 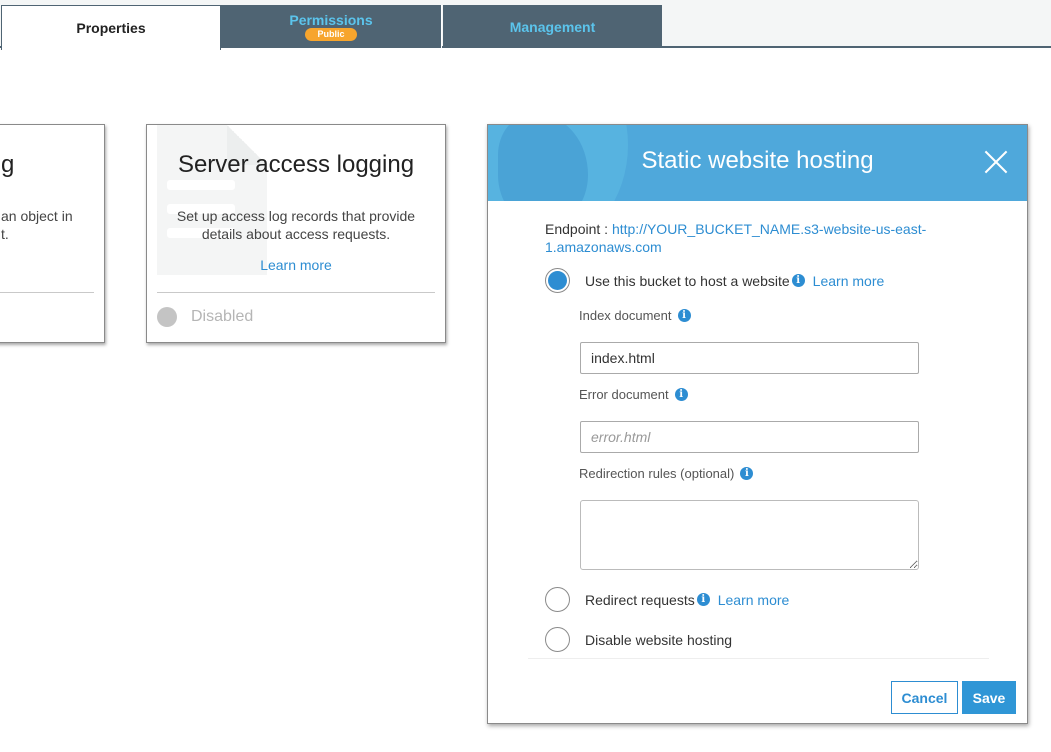 I want to click on save-button: Save, so click(x=989, y=697).